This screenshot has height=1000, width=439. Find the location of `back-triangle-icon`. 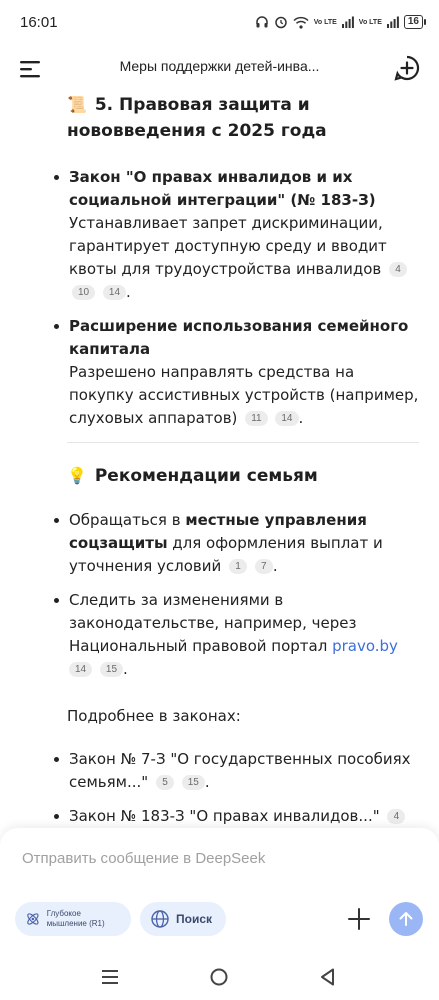

back-triangle-icon is located at coordinates (327, 977).